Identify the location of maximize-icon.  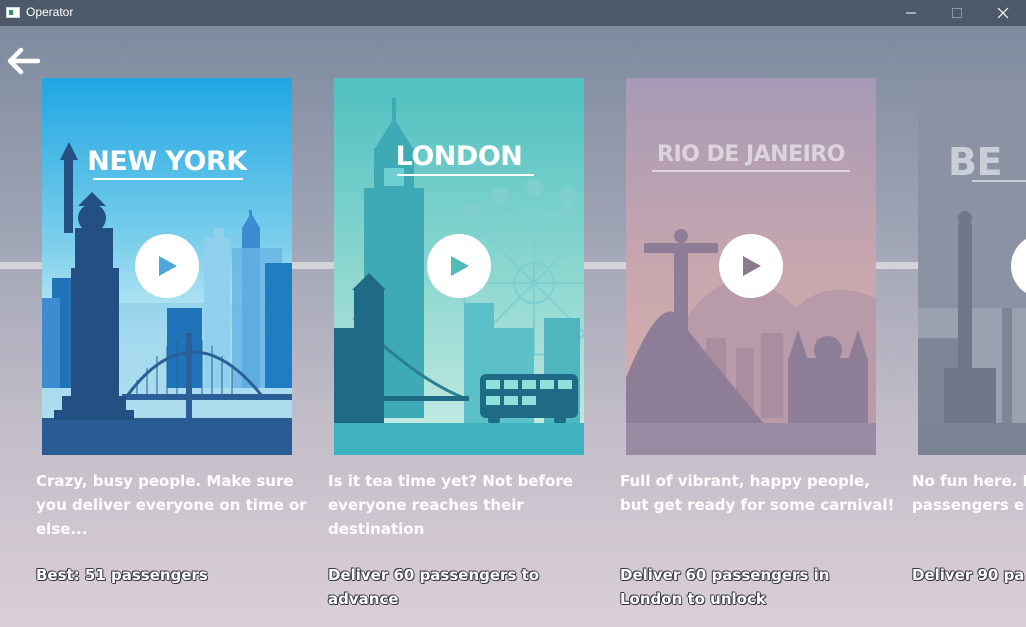
(957, 13).